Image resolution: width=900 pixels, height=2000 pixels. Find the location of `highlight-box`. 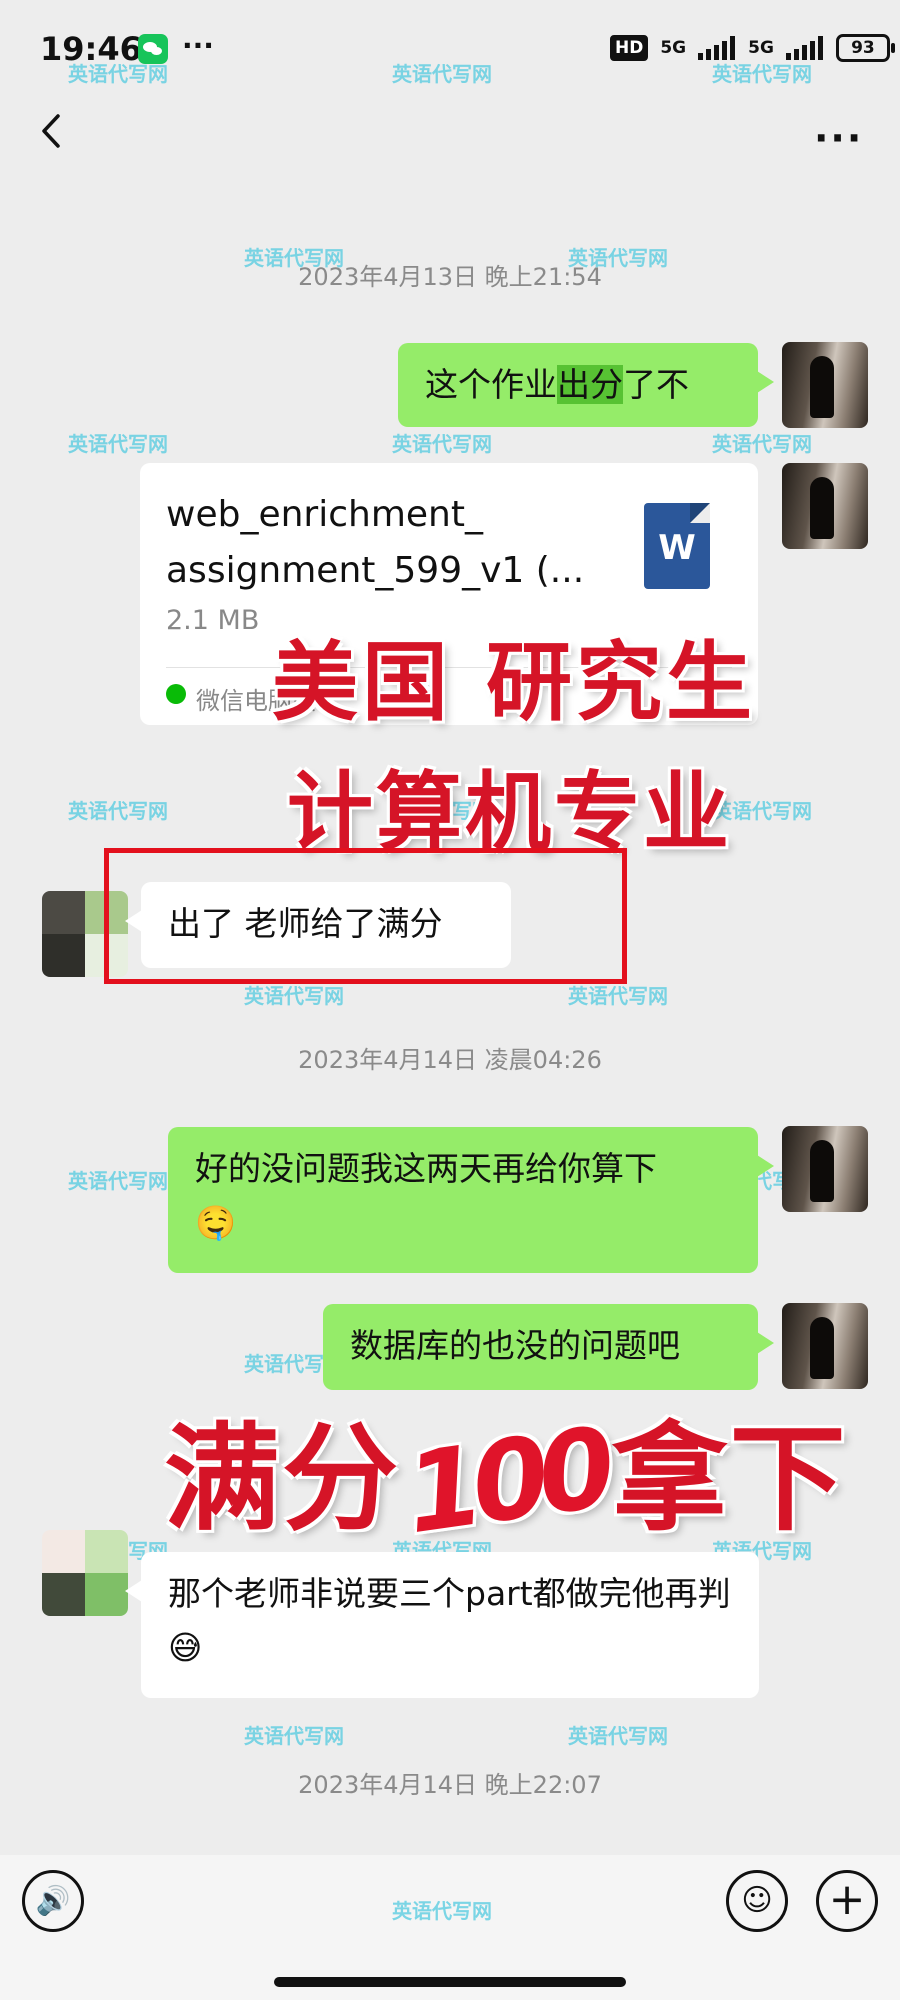

highlight-box is located at coordinates (365, 916).